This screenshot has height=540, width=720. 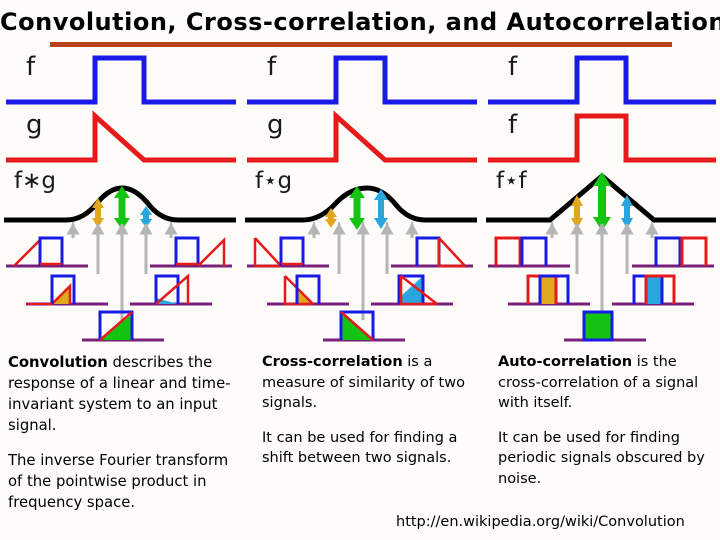 I want to click on overlap-grid-convolution, so click(x=119, y=282).